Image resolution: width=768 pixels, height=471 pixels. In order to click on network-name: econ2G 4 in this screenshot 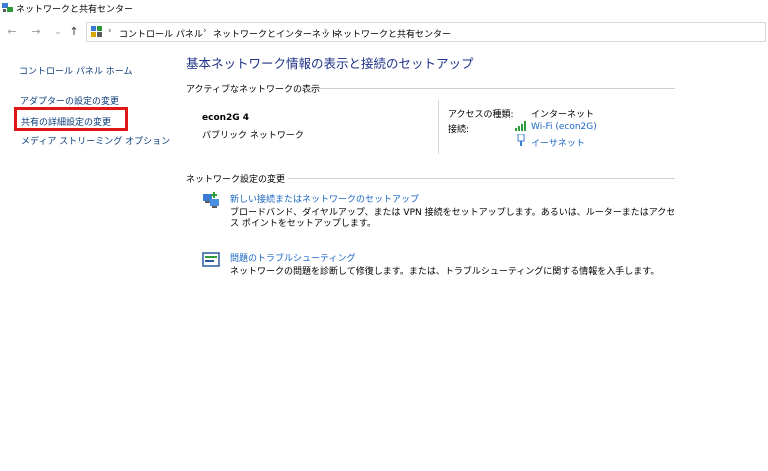, I will do `click(226, 118)`.